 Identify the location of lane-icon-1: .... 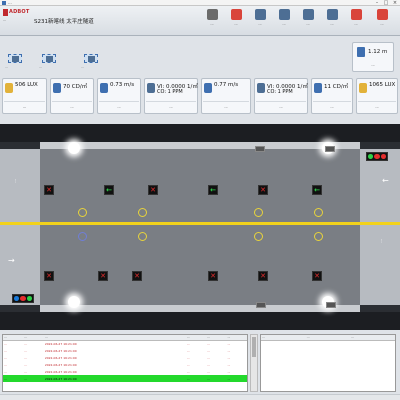
(13, 61).